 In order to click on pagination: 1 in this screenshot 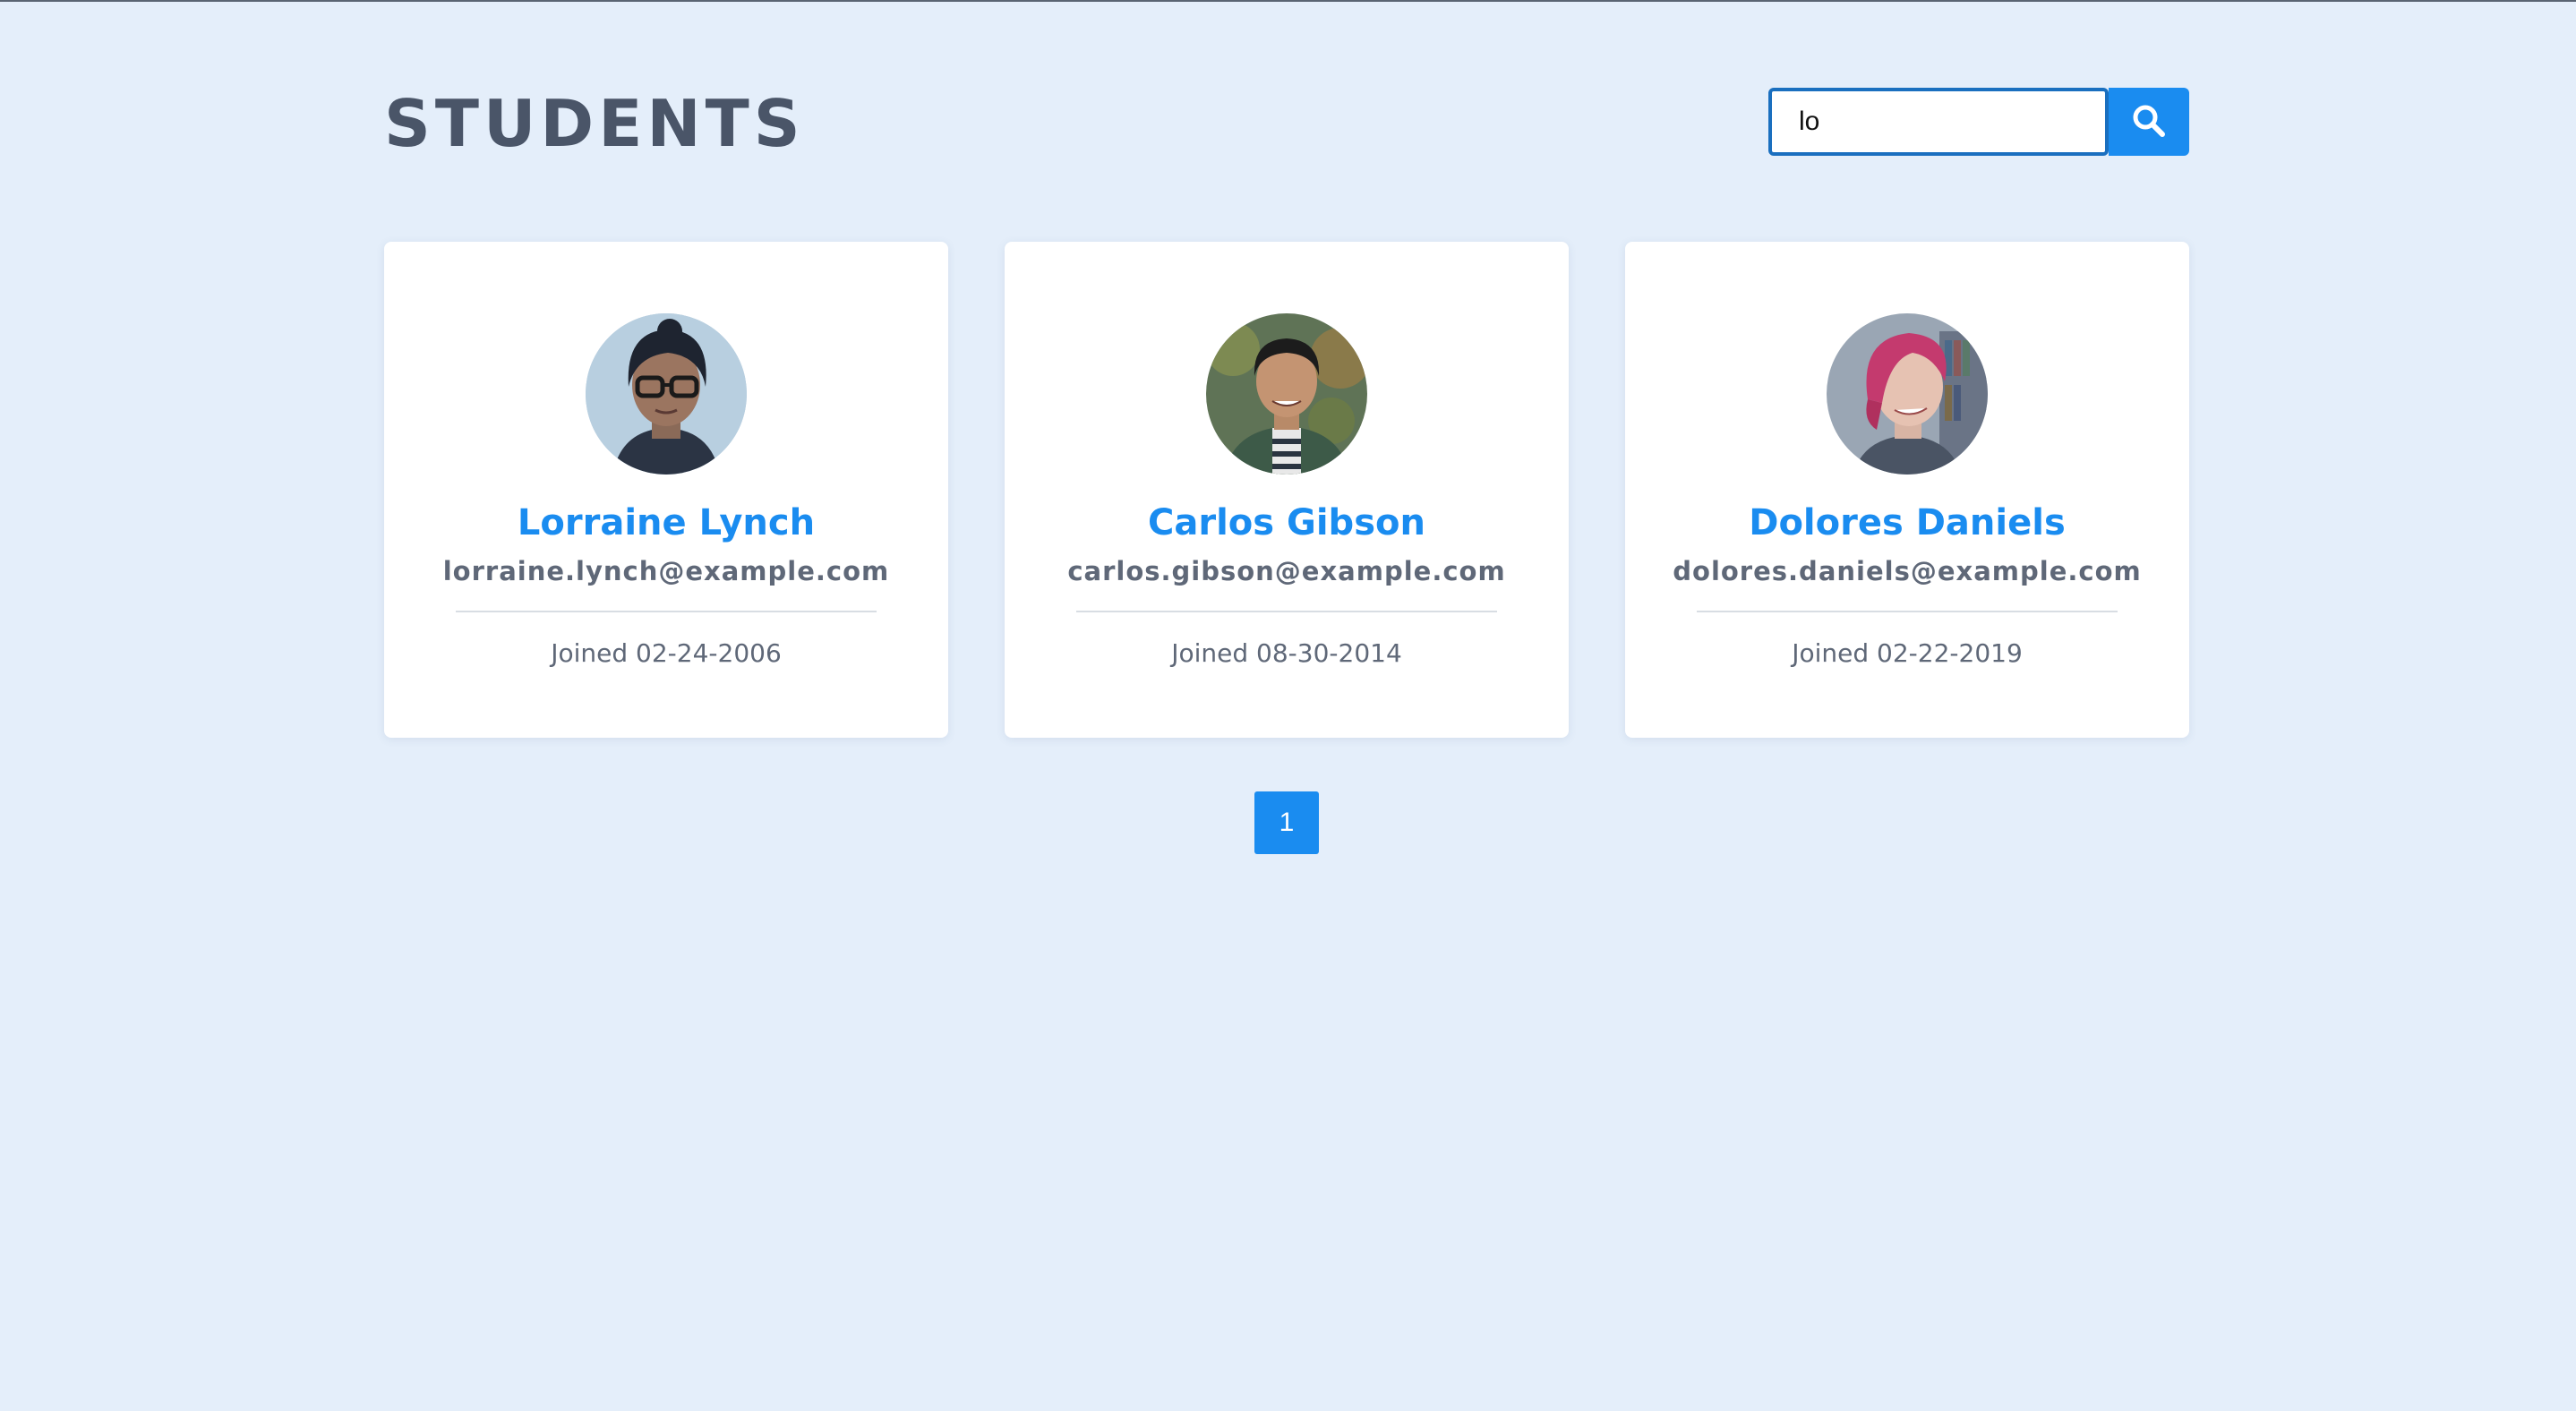, I will do `click(1286, 822)`.